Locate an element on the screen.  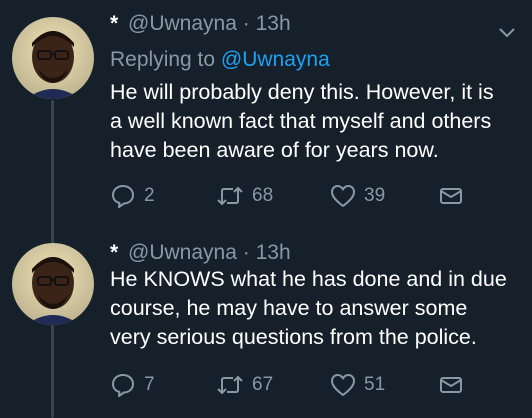
like-button: 39 is located at coordinates (357, 196).